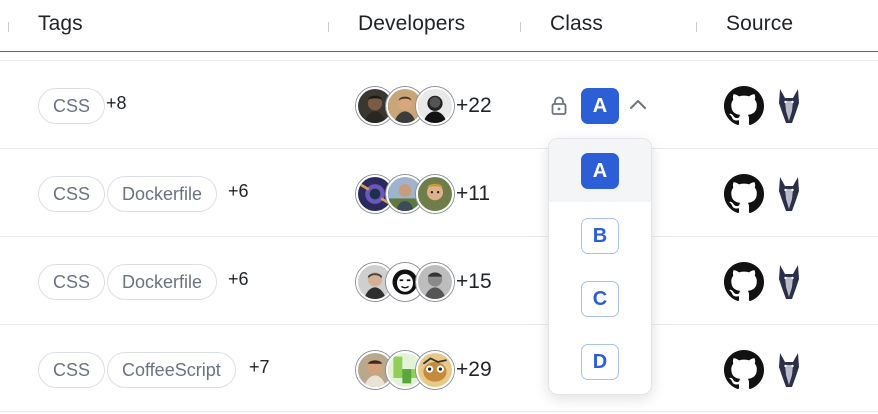 The width and height of the screenshot is (878, 414). What do you see at coordinates (411, 24) in the screenshot?
I see `column-header-developers: Developers` at bounding box center [411, 24].